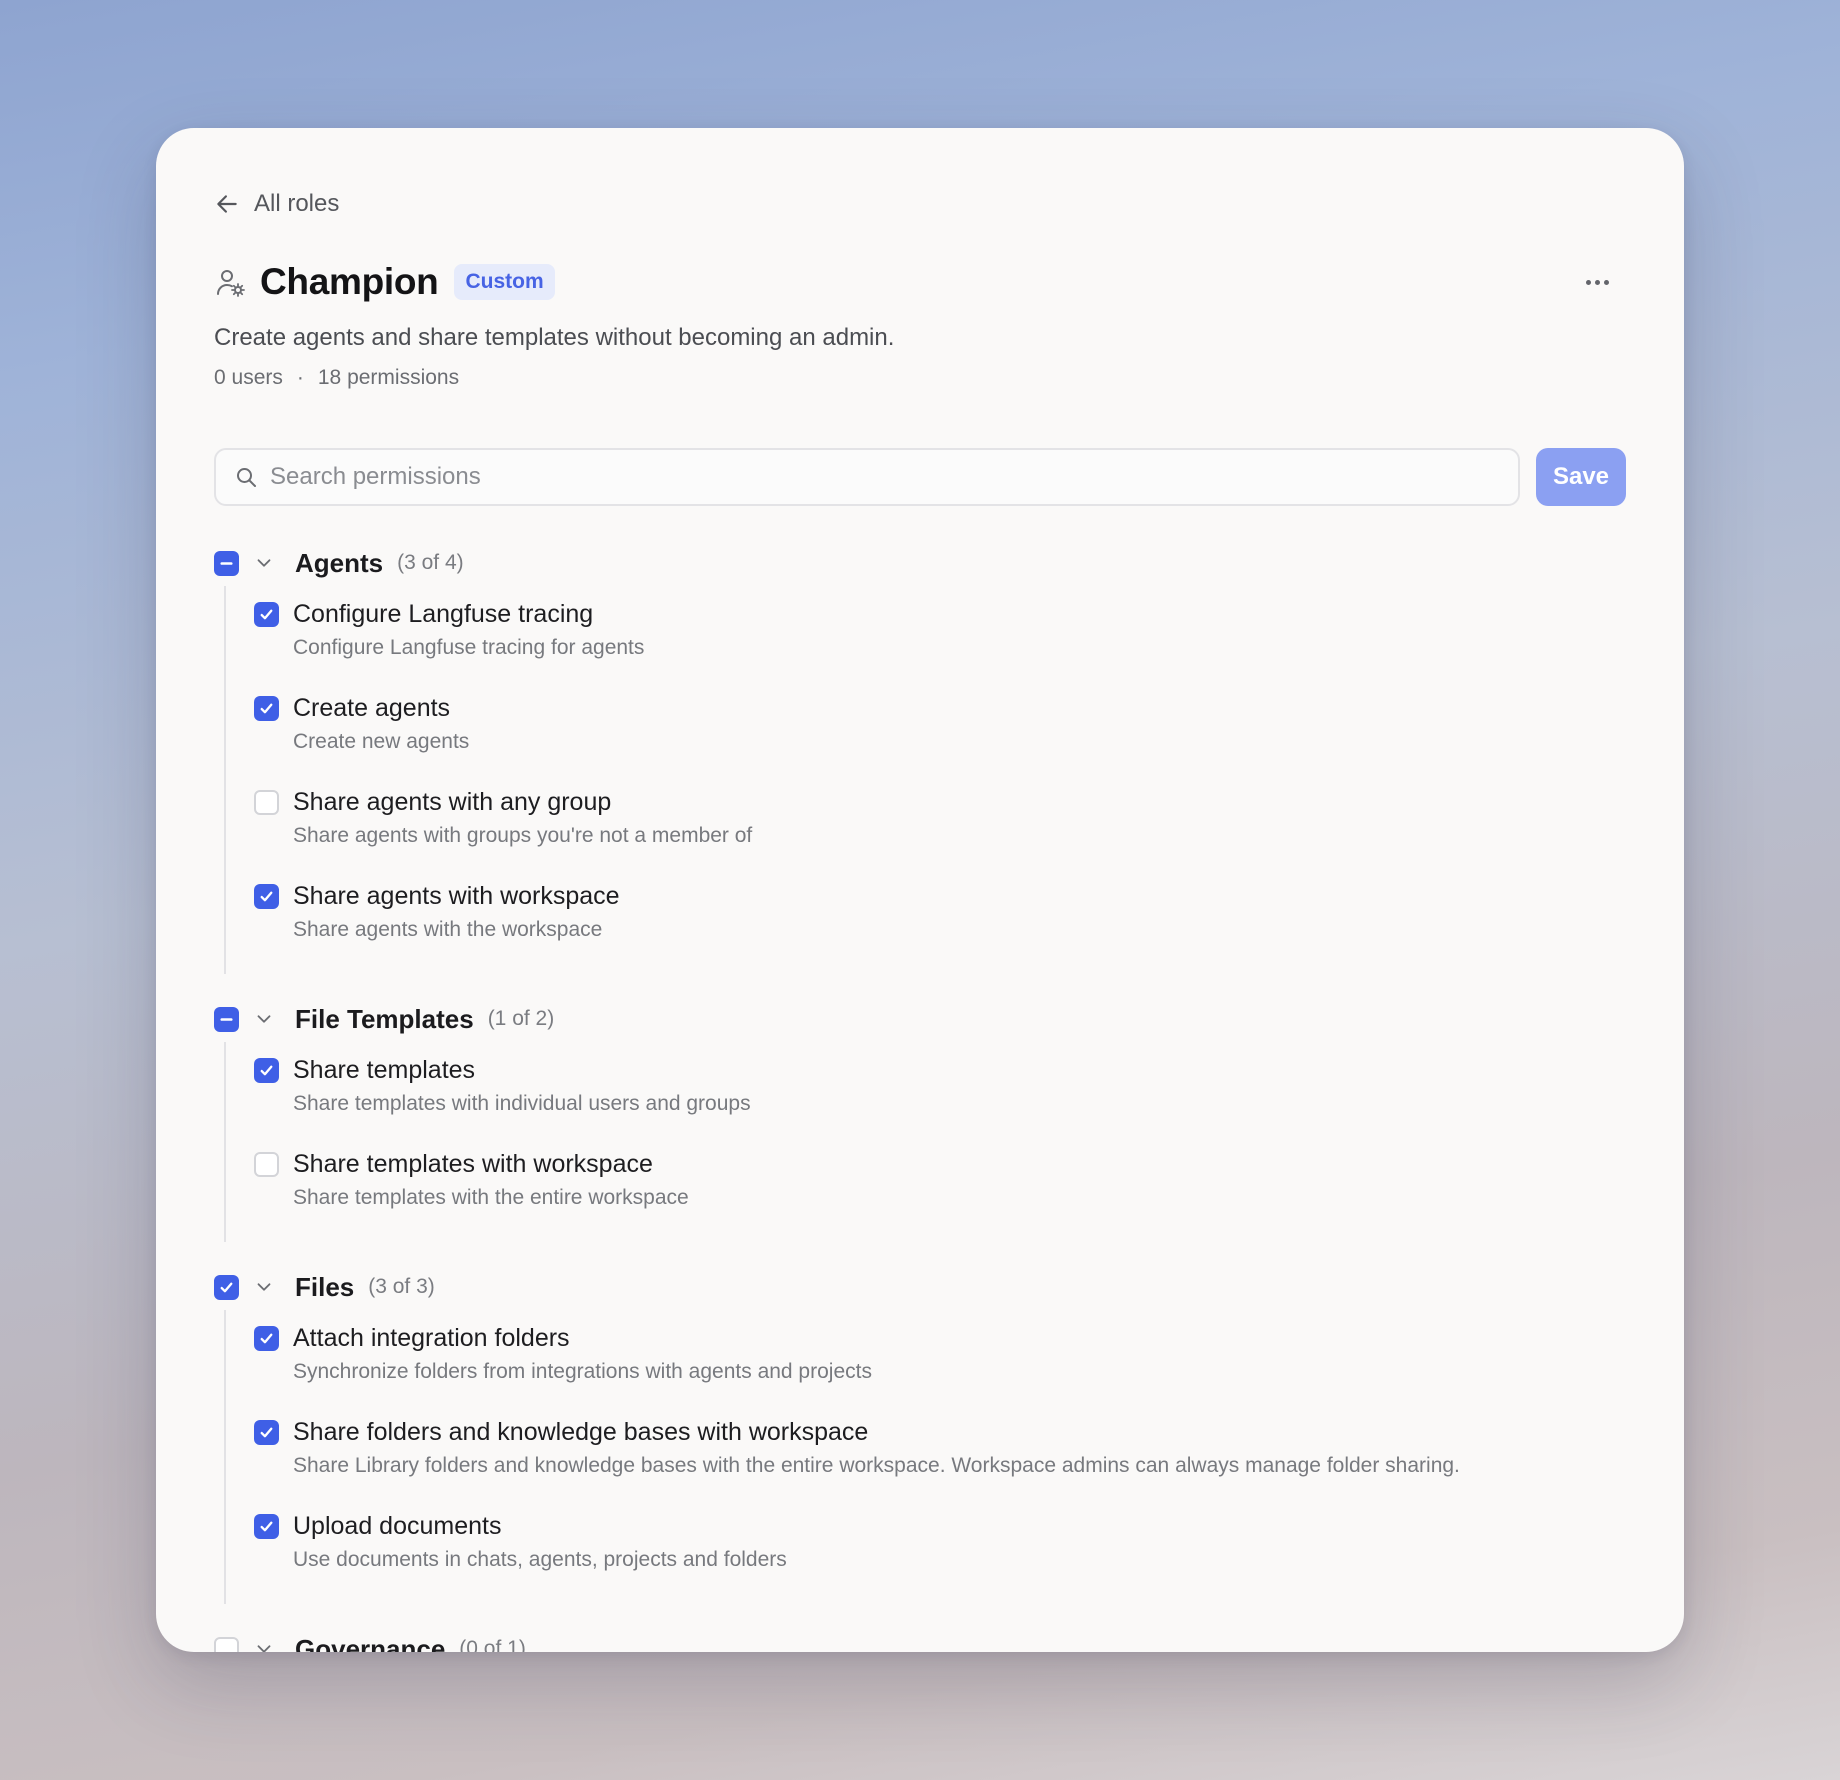 Image resolution: width=1840 pixels, height=1780 pixels. What do you see at coordinates (920, 563) in the screenshot?
I see `group-header: Agents (3 of 4)` at bounding box center [920, 563].